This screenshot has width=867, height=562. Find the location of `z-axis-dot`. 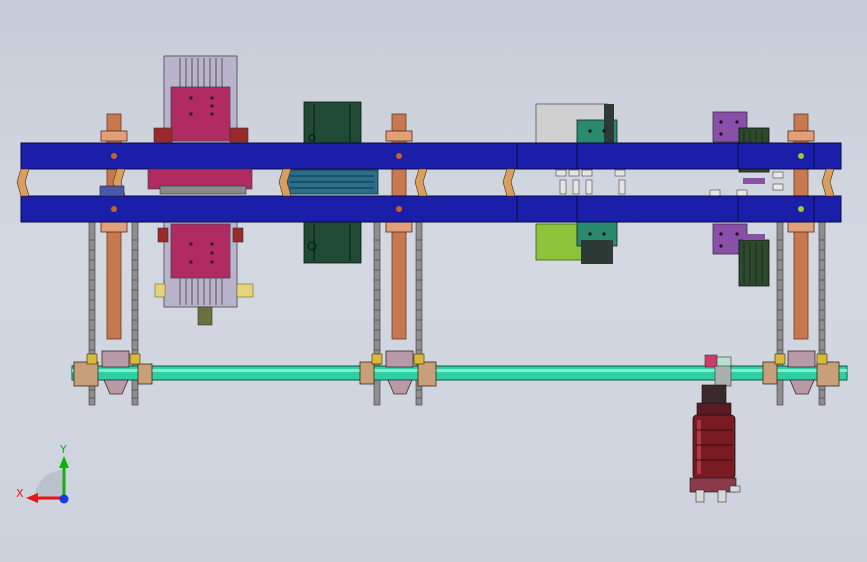

z-axis-dot is located at coordinates (64, 499).